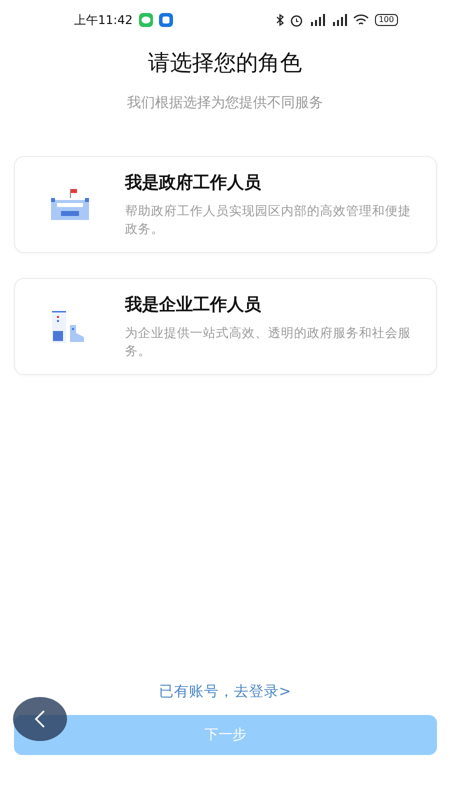 This screenshot has height=800, width=450. What do you see at coordinates (225, 691) in the screenshot?
I see `login-link: 已有账号，去登录>` at bounding box center [225, 691].